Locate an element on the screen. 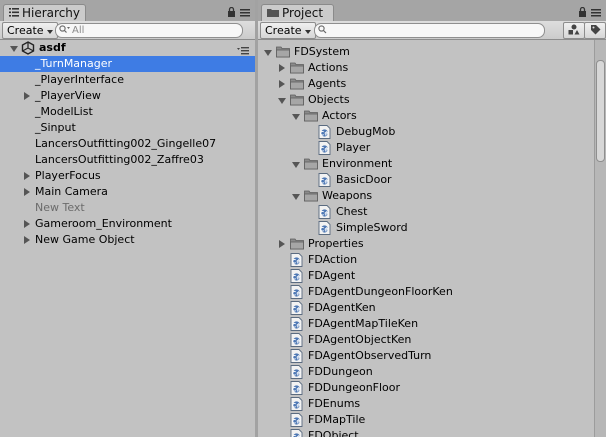 This screenshot has height=437, width=606. project-scrollbar is located at coordinates (600, 238).